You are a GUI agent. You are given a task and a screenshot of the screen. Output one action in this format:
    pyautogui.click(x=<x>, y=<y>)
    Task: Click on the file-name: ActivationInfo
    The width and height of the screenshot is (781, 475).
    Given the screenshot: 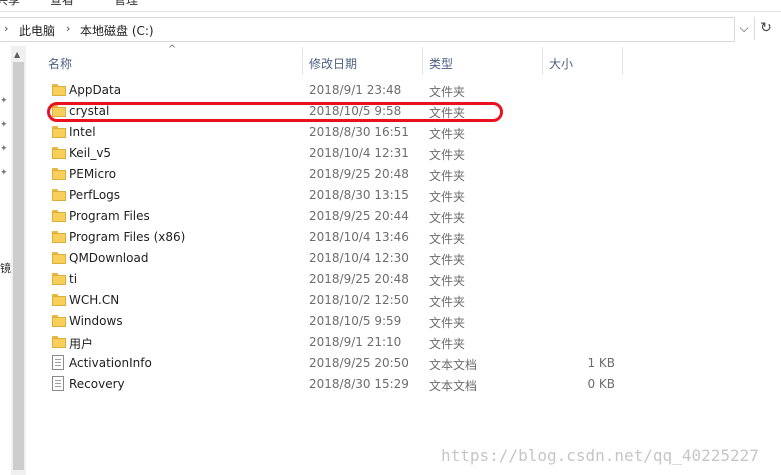 What is the action you would take?
    pyautogui.click(x=110, y=363)
    